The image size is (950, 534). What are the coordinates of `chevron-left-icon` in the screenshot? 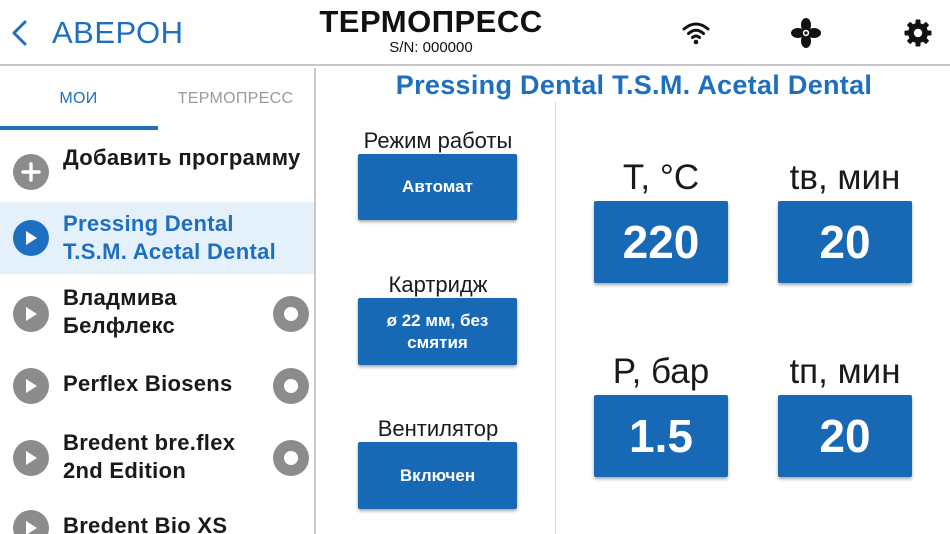 It's located at (19, 33).